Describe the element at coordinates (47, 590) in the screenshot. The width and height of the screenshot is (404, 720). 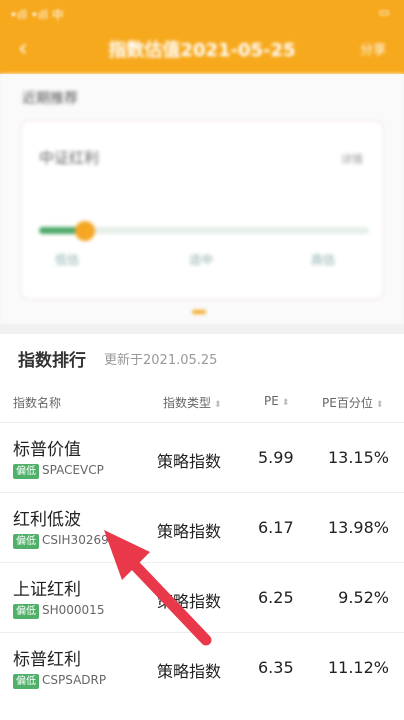
I see `index-name: 上证红利` at that location.